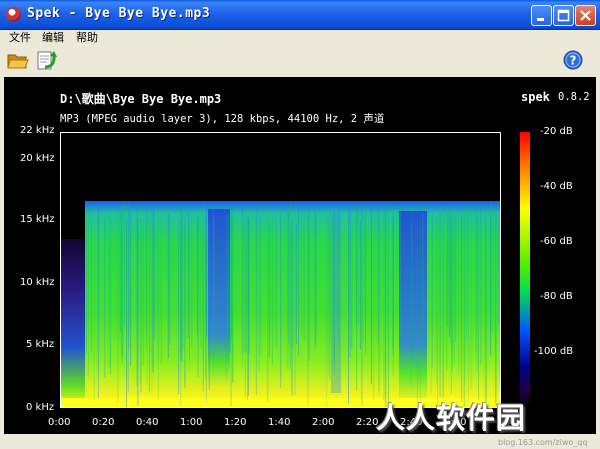  What do you see at coordinates (556, 131) in the screenshot?
I see `db-tick-label: -20 dB` at bounding box center [556, 131].